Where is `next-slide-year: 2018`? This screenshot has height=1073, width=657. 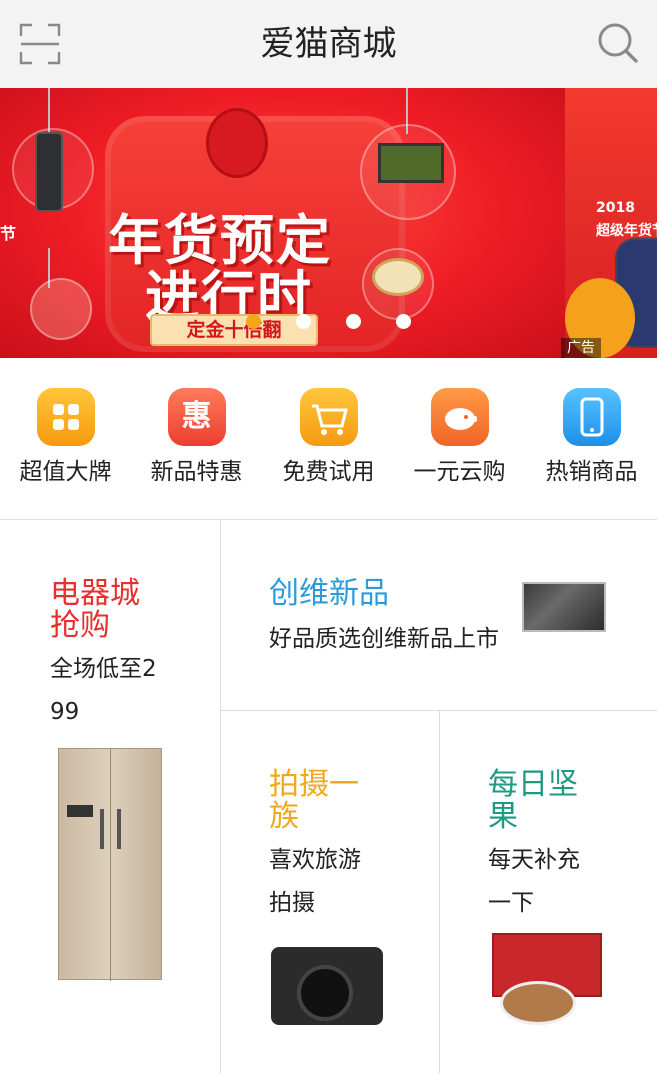 next-slide-year: 2018 is located at coordinates (615, 208).